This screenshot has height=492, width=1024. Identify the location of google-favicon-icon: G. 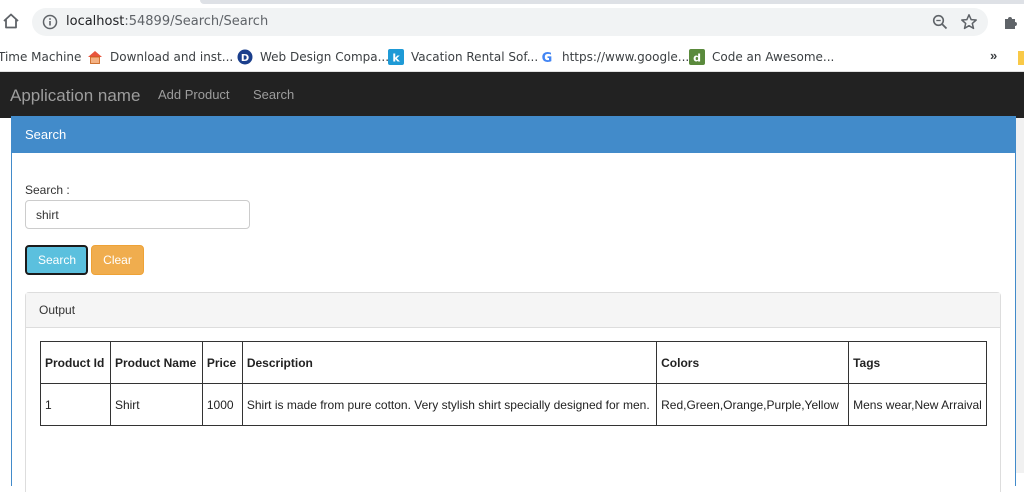
(547, 58).